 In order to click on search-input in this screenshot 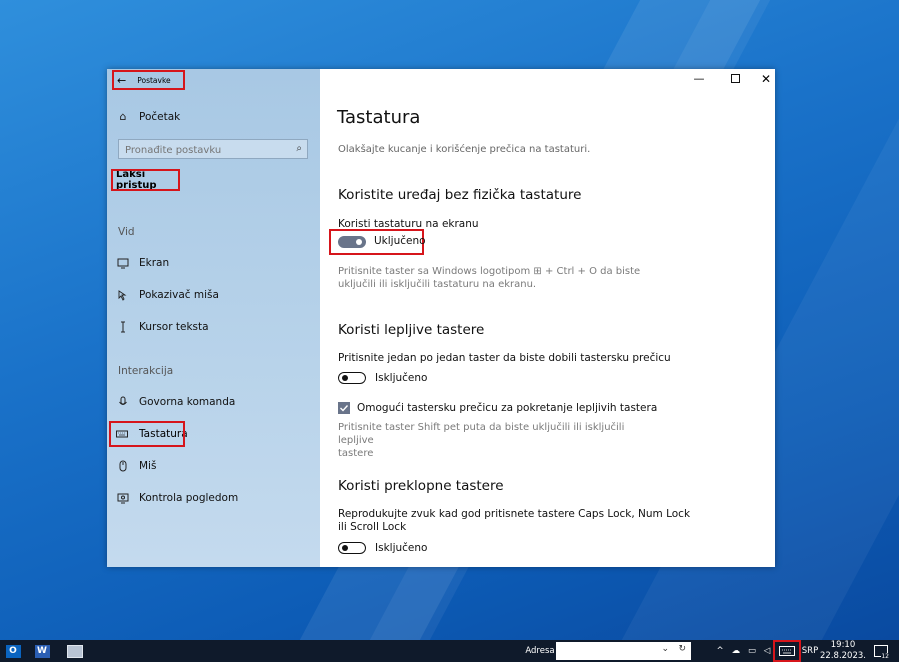, I will do `click(205, 150)`.